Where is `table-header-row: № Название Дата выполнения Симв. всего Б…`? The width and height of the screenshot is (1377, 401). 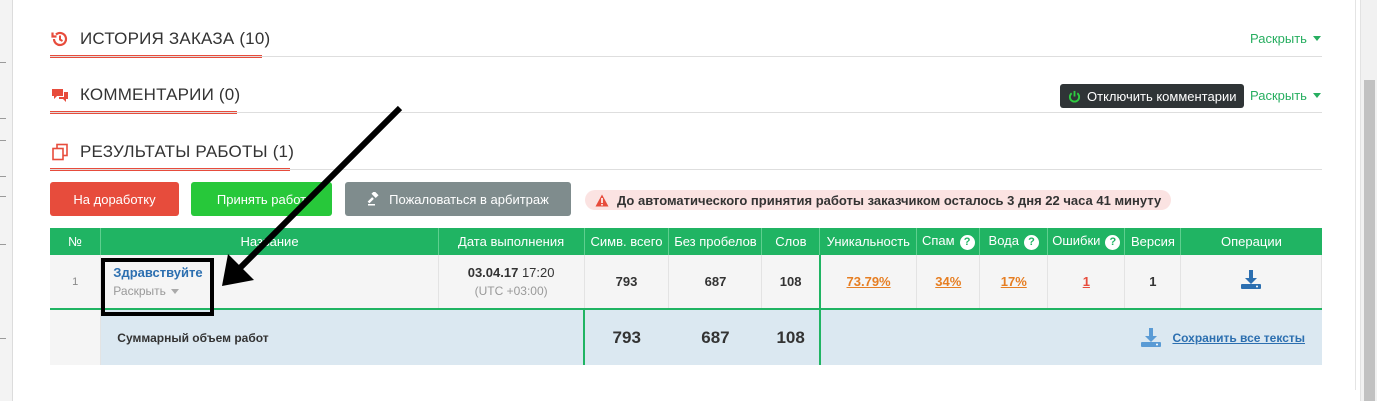
table-header-row: № Название Дата выполнения Симв. всего Б… is located at coordinates (686, 241).